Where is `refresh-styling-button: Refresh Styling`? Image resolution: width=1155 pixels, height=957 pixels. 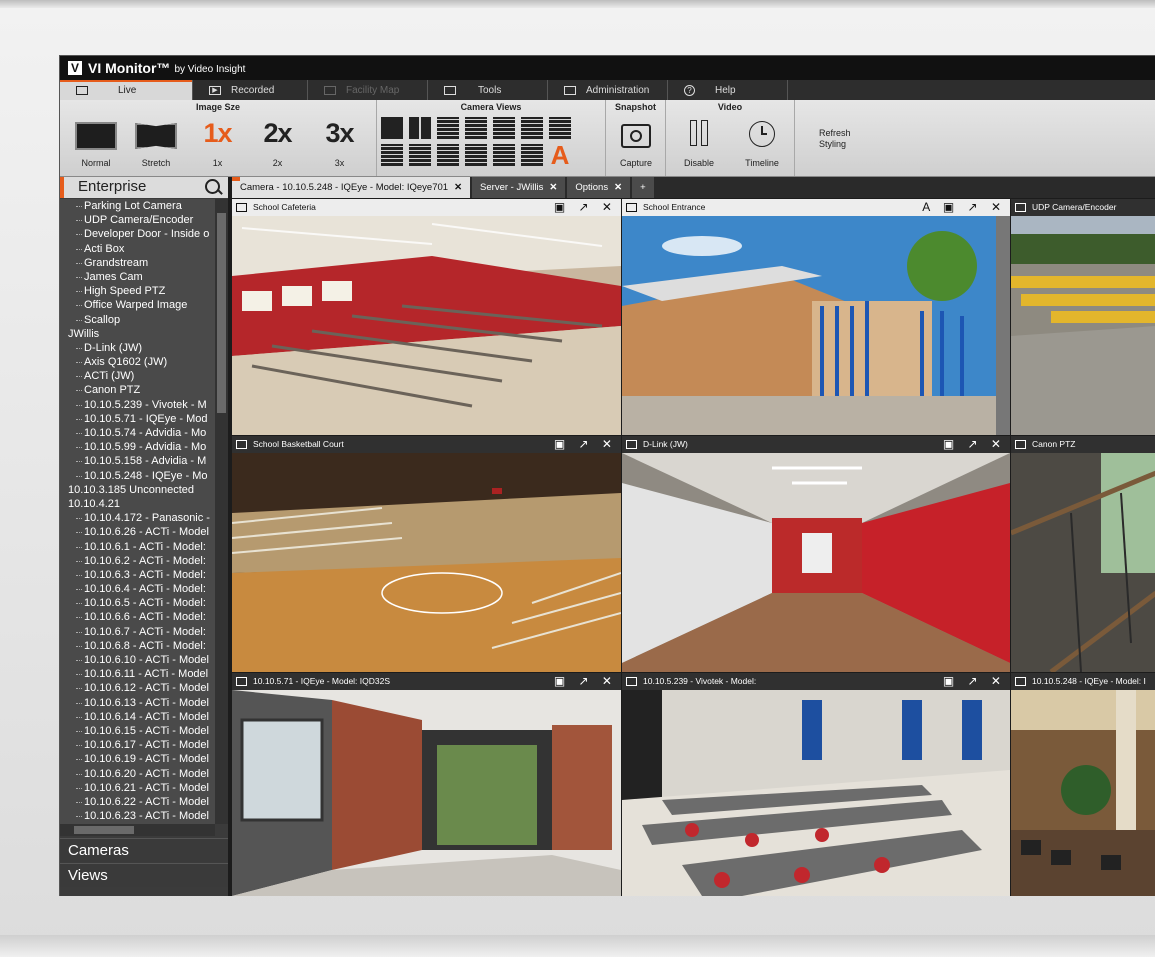
refresh-styling-button: Refresh Styling is located at coordinates (835, 139).